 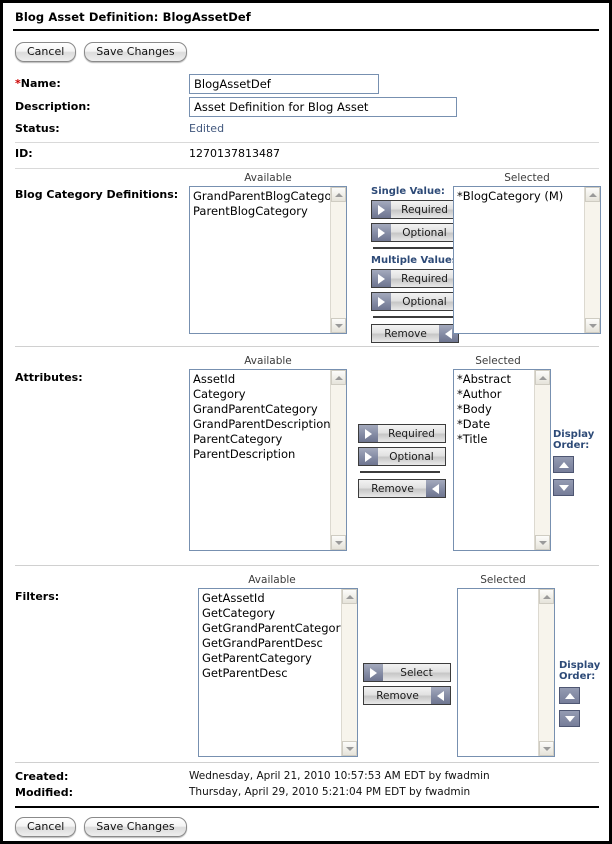 What do you see at coordinates (260, 439) in the screenshot?
I see `list-item: ParentCategory` at bounding box center [260, 439].